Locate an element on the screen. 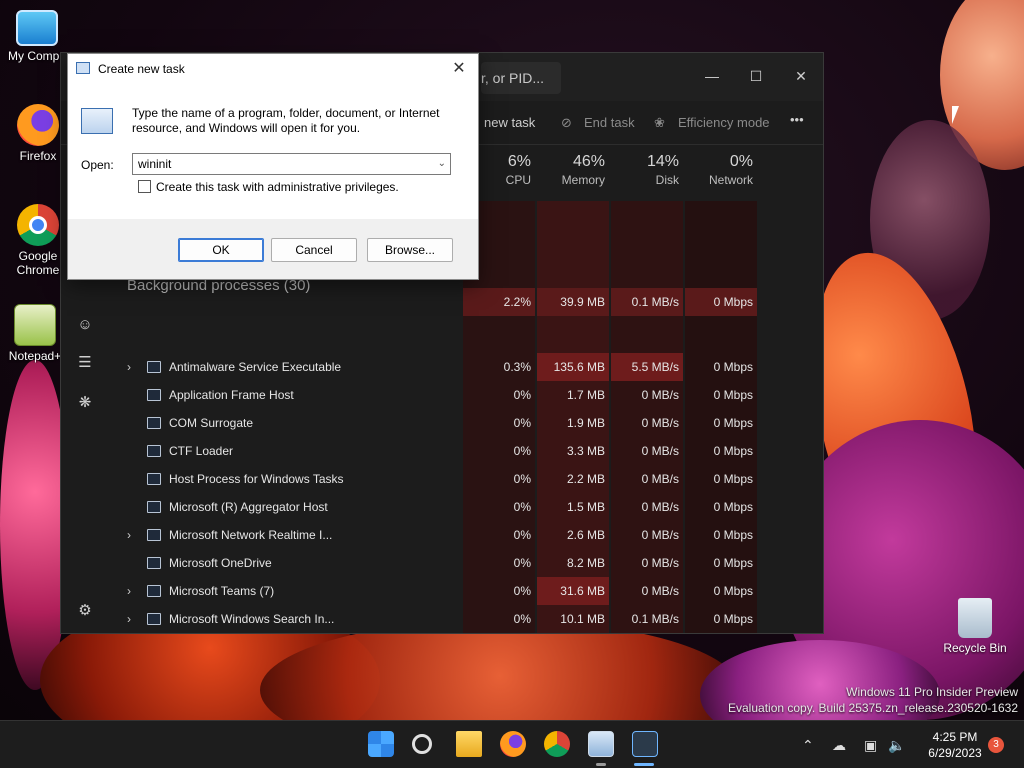  memory-cell: 2.2 MB is located at coordinates (585, 479).